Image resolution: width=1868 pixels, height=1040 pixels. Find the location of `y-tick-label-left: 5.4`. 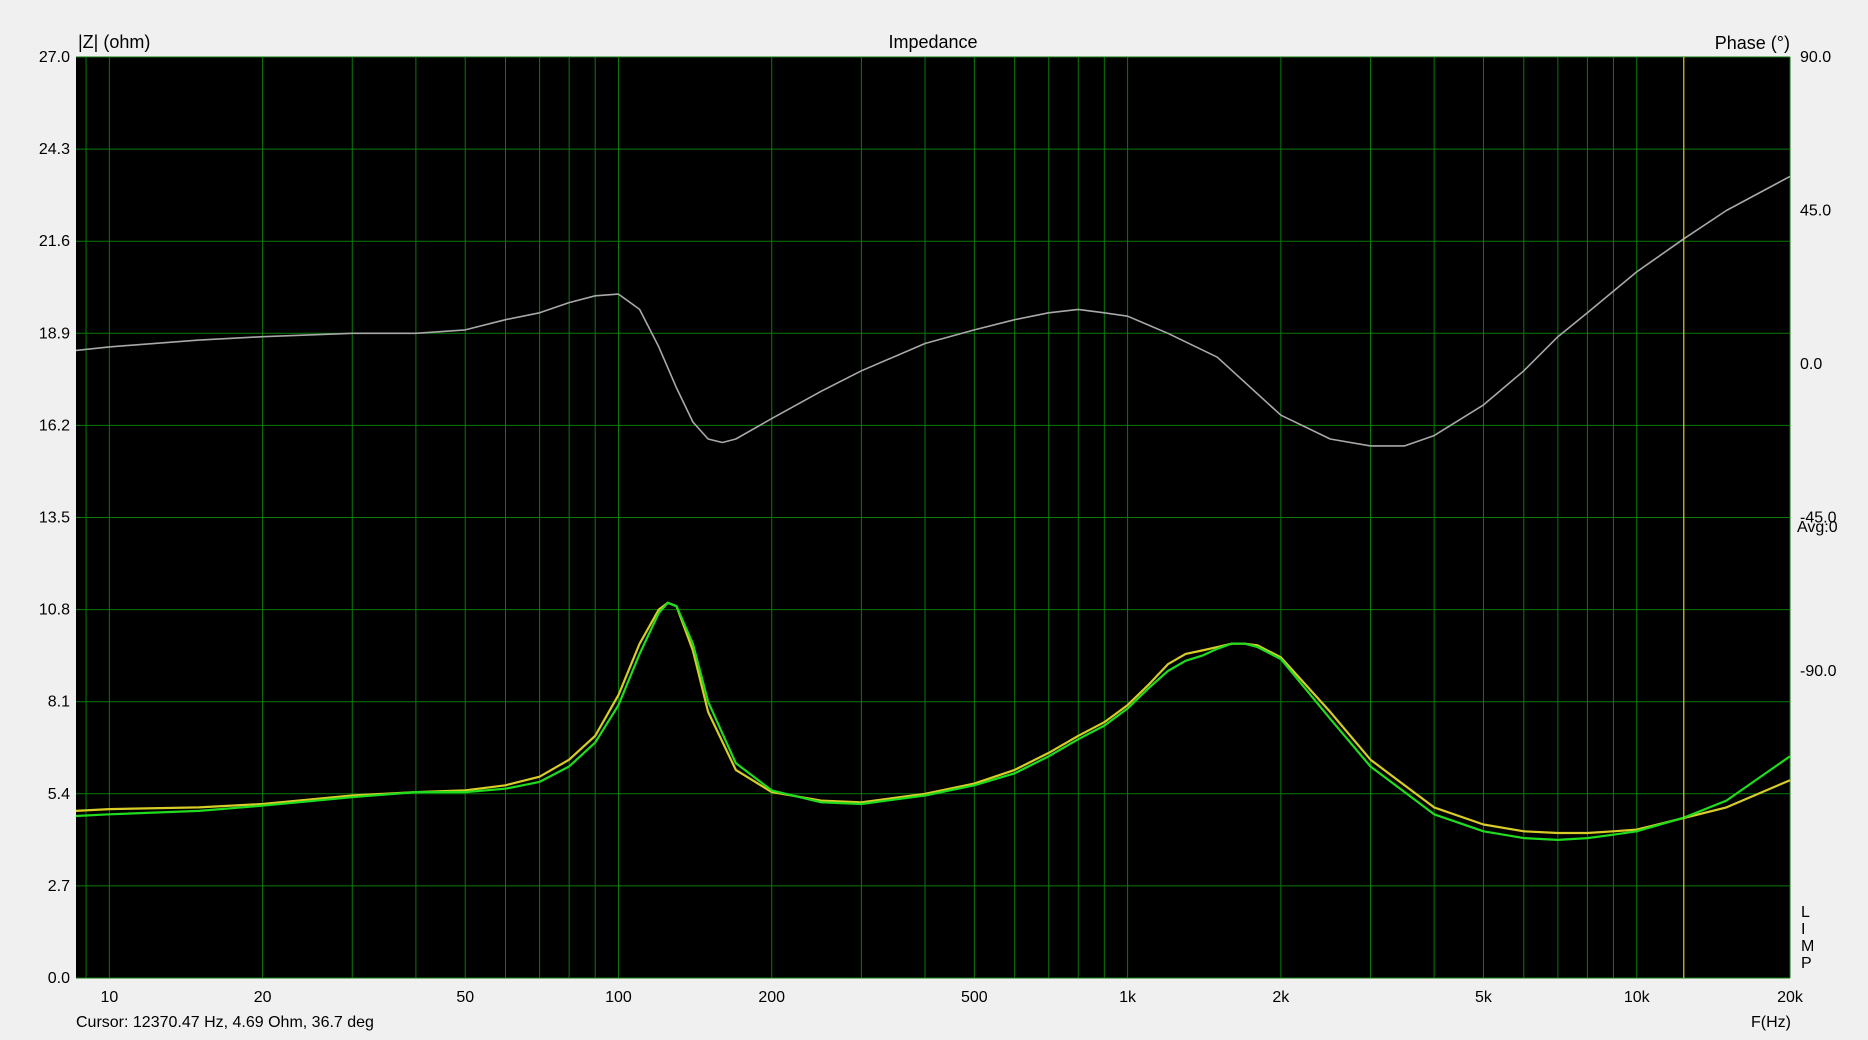

y-tick-label-left: 5.4 is located at coordinates (59, 794).